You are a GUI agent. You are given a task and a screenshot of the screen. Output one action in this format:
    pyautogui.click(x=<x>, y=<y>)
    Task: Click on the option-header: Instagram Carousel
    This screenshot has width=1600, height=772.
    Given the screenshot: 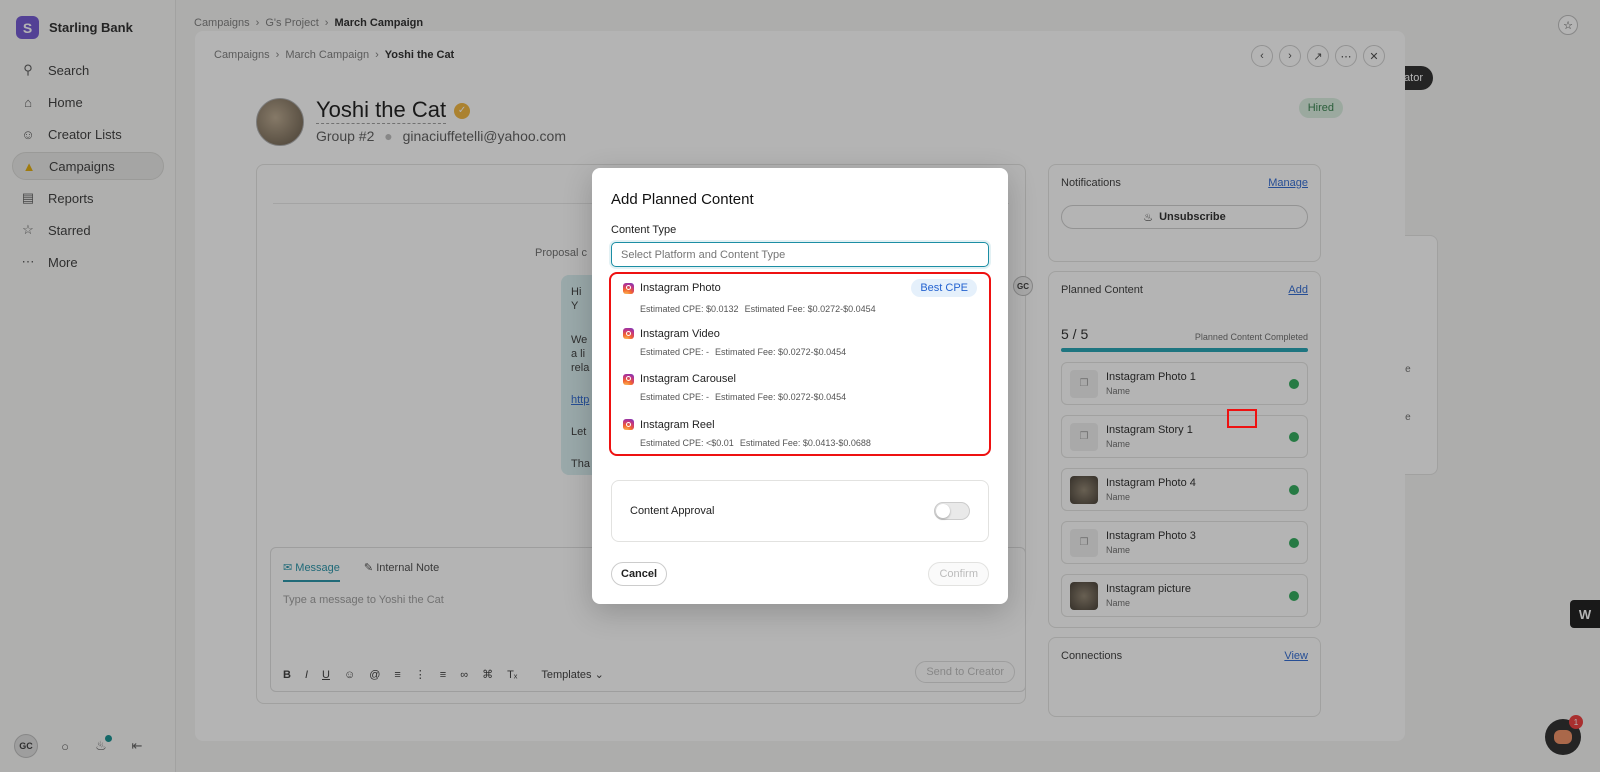 What is the action you would take?
    pyautogui.click(x=800, y=379)
    